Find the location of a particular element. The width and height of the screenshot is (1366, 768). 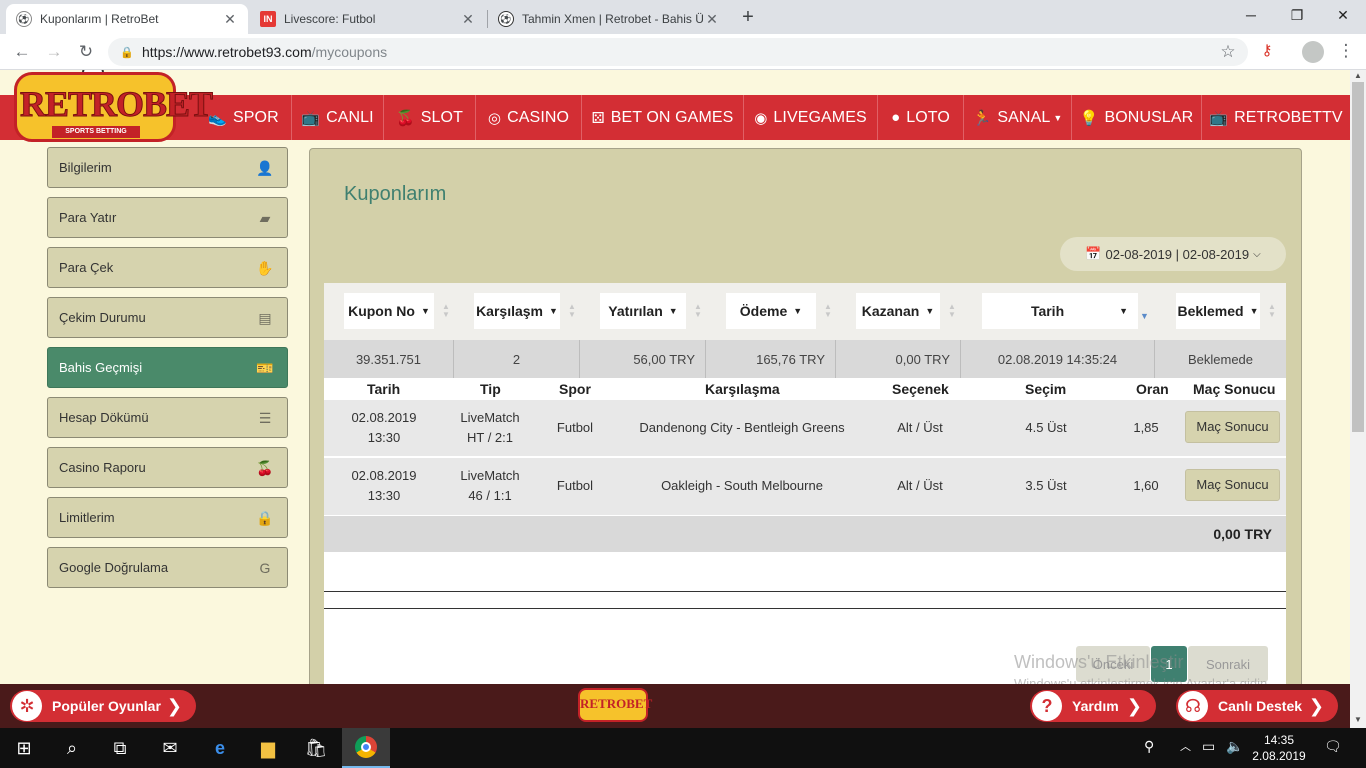

row-time: 13:30 is located at coordinates (384, 437).